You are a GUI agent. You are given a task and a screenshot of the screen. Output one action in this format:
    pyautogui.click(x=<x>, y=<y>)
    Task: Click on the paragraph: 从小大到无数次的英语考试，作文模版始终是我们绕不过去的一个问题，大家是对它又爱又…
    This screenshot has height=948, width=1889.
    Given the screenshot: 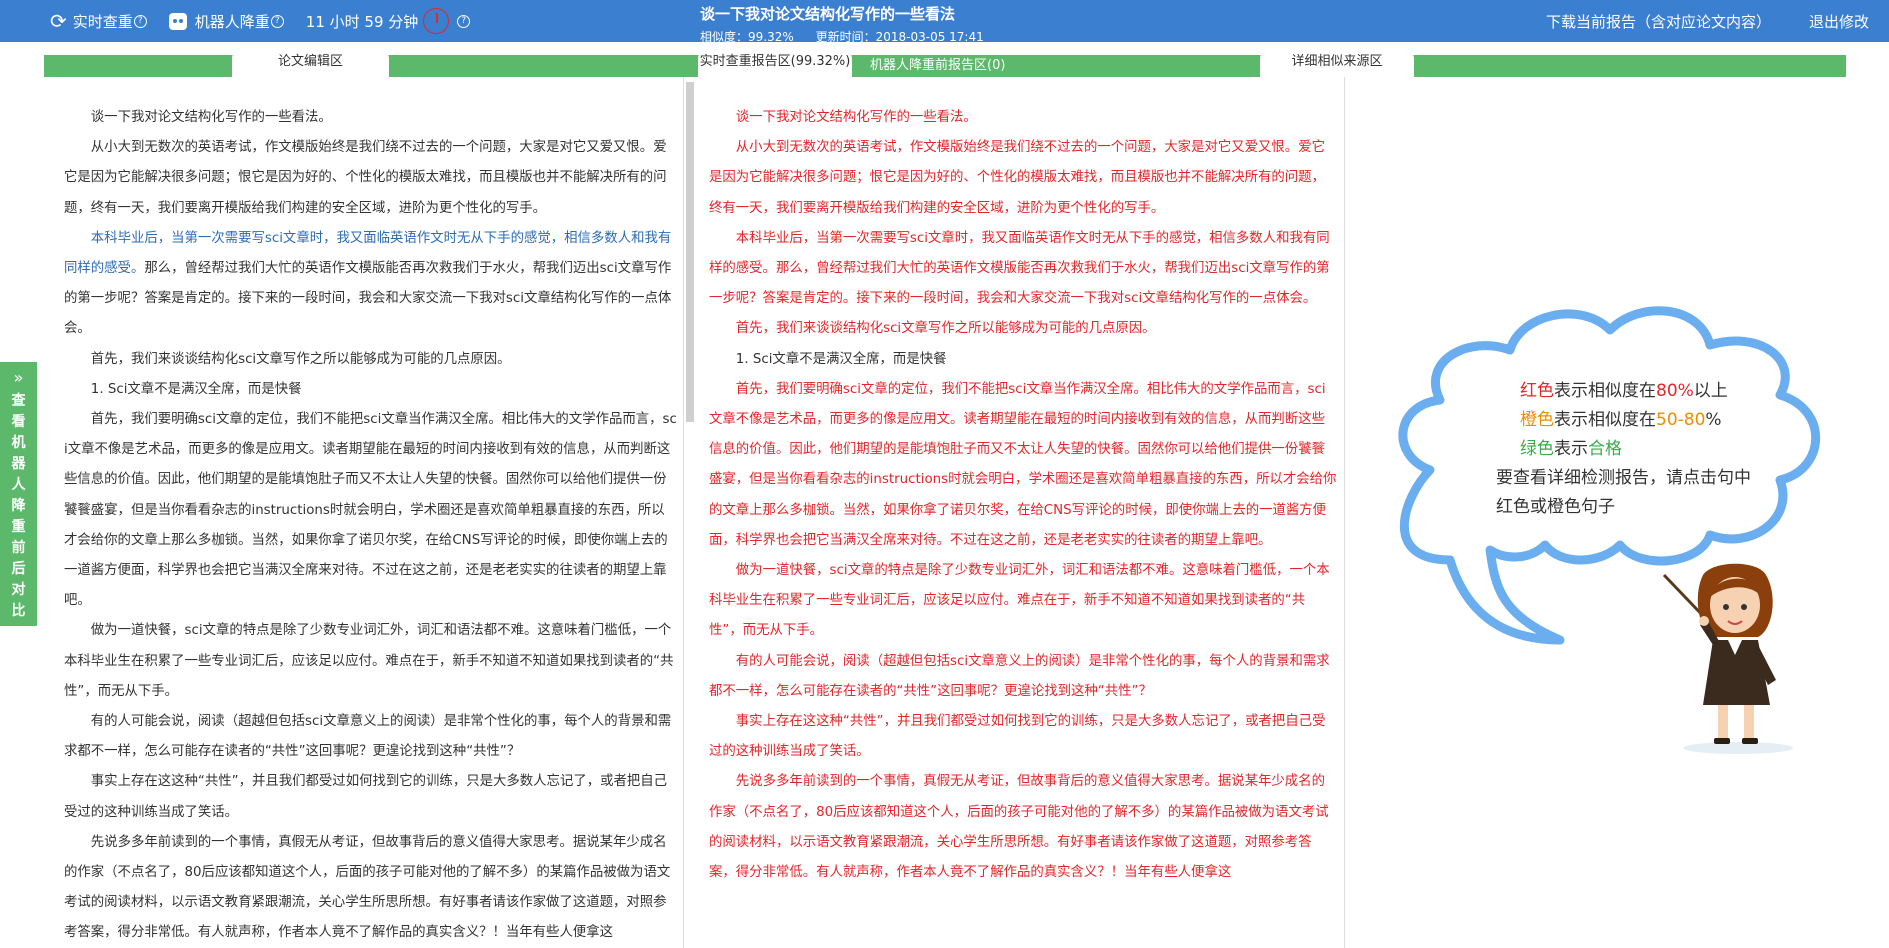 What is the action you would take?
    pyautogui.click(x=365, y=178)
    